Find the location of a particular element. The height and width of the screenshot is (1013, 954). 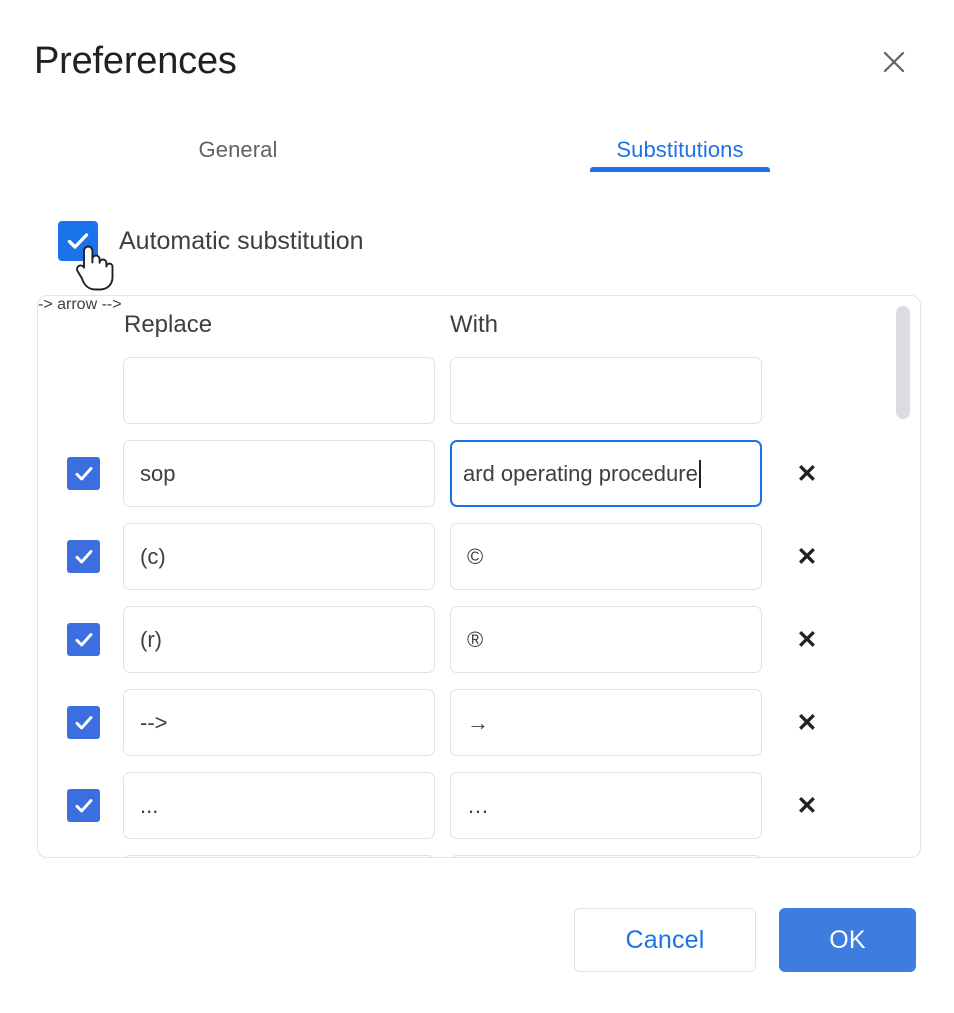

with-input-1: ard operating procedure is located at coordinates (606, 473).